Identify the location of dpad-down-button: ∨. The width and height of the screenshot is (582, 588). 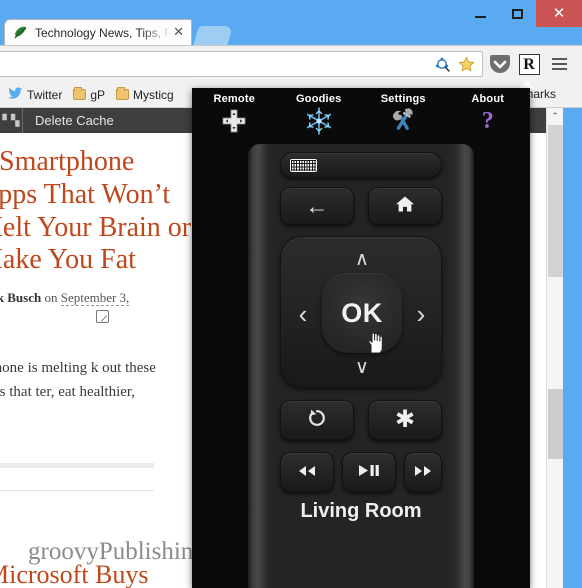
(362, 367).